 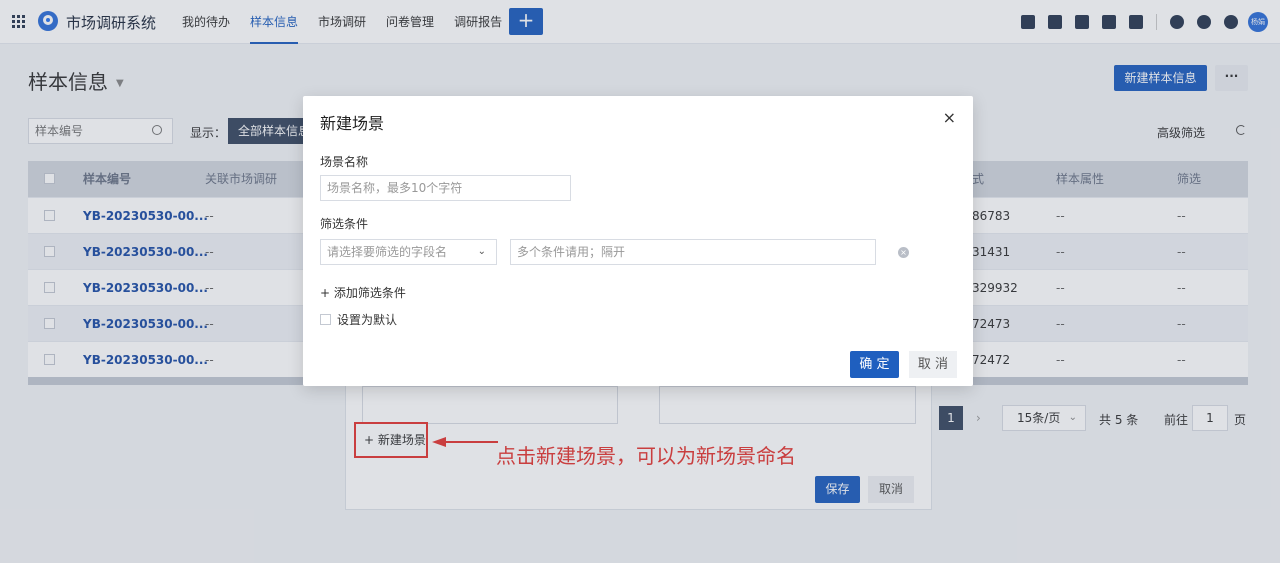 What do you see at coordinates (367, 319) in the screenshot?
I see `set-default-label: 设置为默认` at bounding box center [367, 319].